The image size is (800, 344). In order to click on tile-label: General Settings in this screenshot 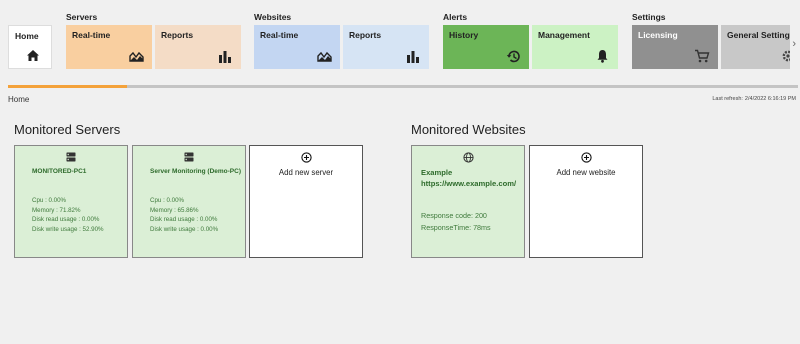, I will do `click(758, 35)`.